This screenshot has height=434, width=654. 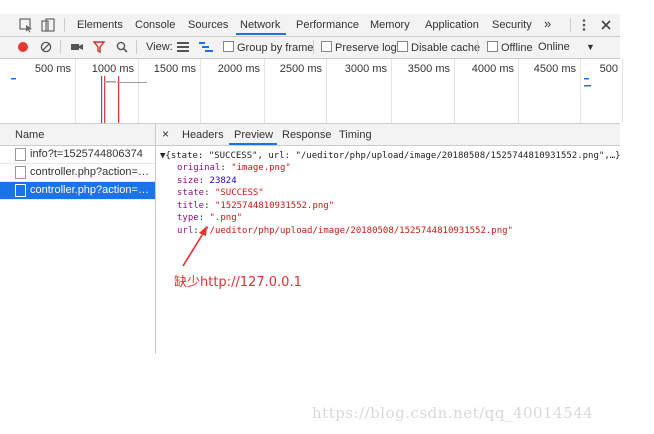 I want to click on annotation-text: 缺少http://127.0.0.1, so click(x=238, y=282).